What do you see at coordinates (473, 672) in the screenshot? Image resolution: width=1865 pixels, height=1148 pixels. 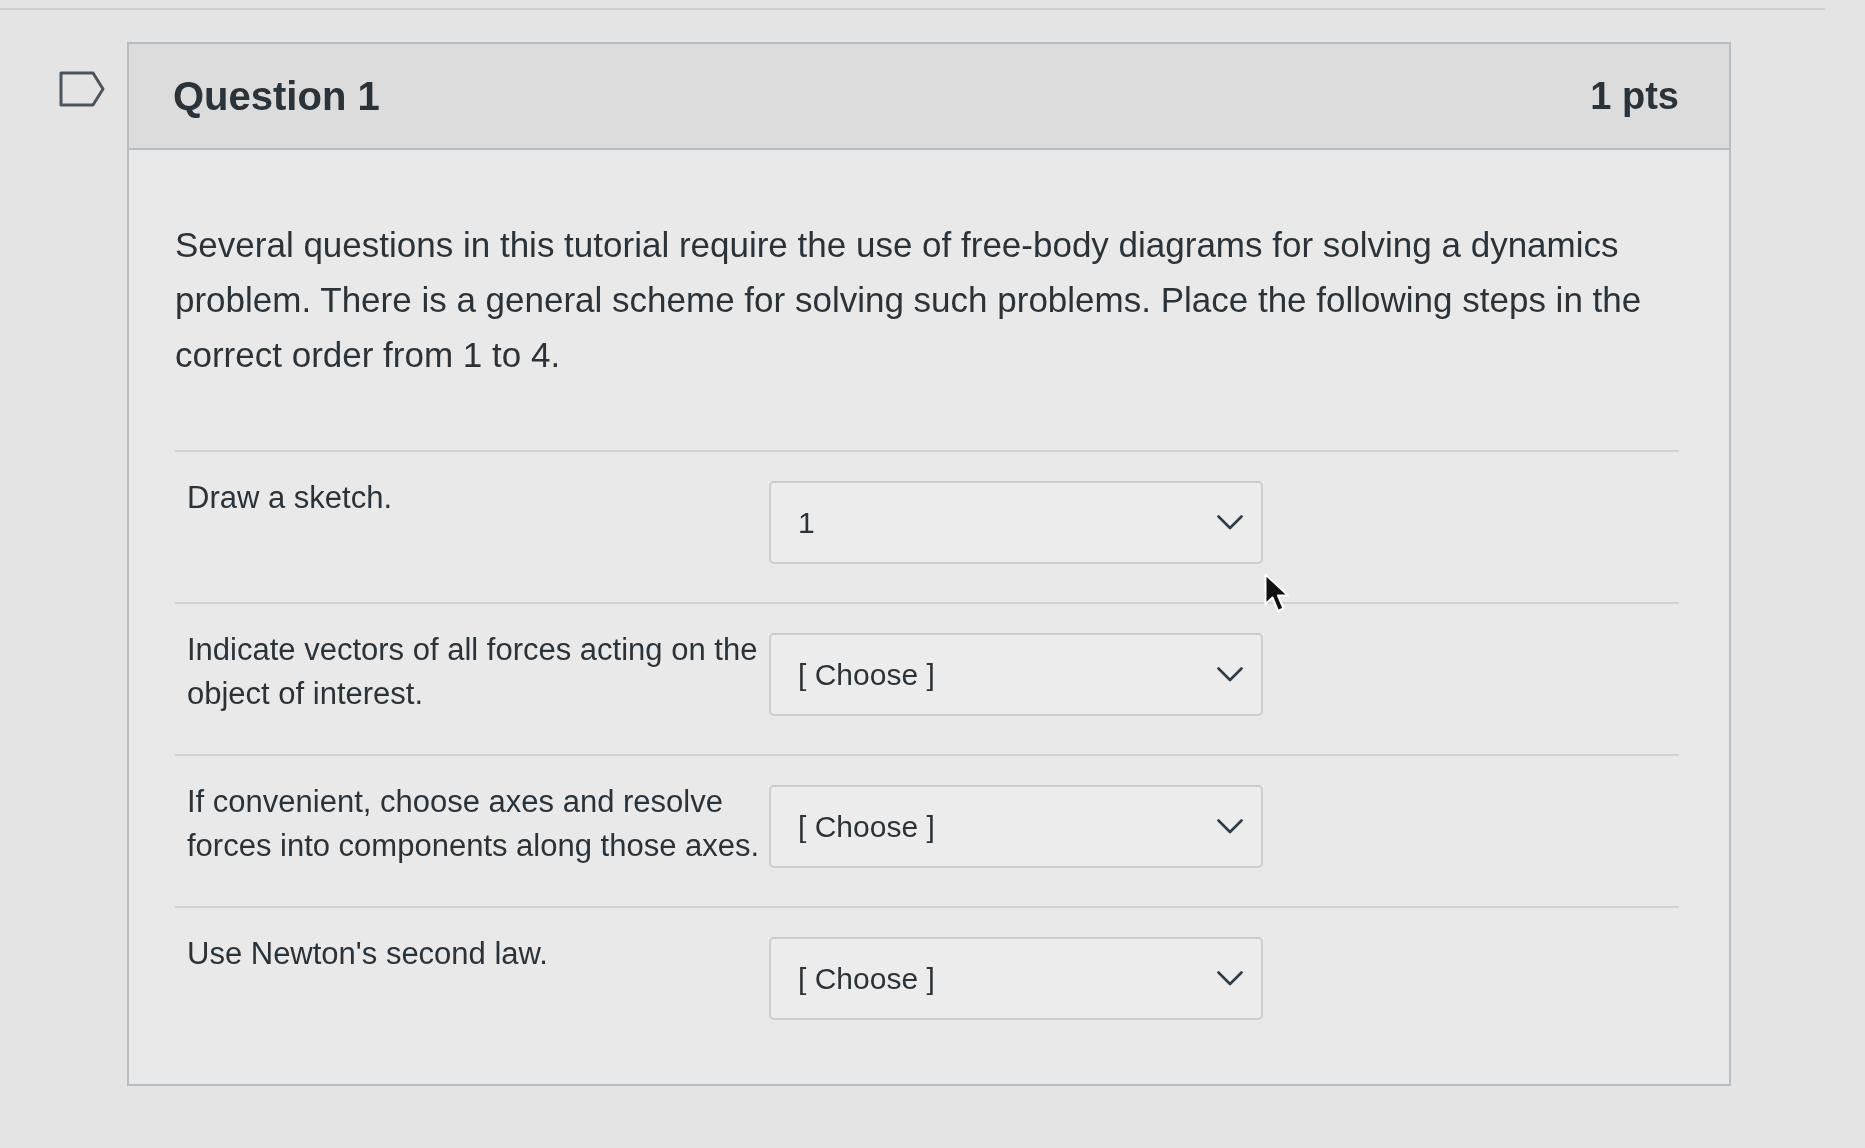 I see `step-label: Indicate vectors of all forces acting on the object of interest.` at bounding box center [473, 672].